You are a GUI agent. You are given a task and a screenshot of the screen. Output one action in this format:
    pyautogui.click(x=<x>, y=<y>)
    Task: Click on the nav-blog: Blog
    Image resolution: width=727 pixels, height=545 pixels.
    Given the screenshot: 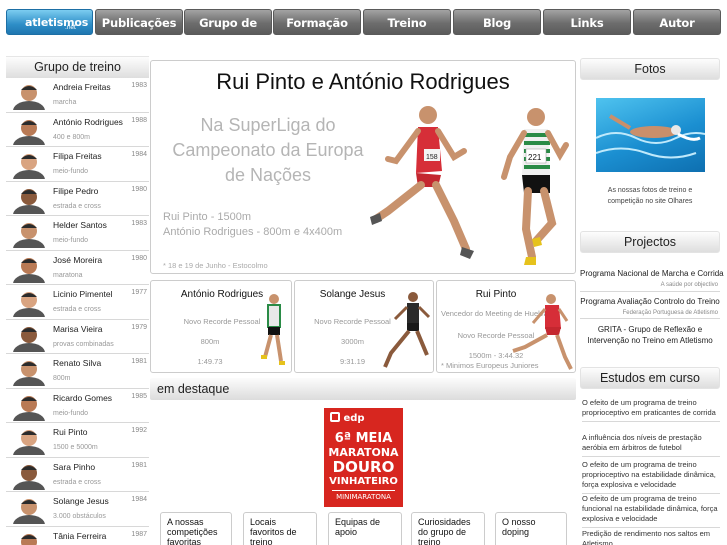 What is the action you would take?
    pyautogui.click(x=497, y=22)
    